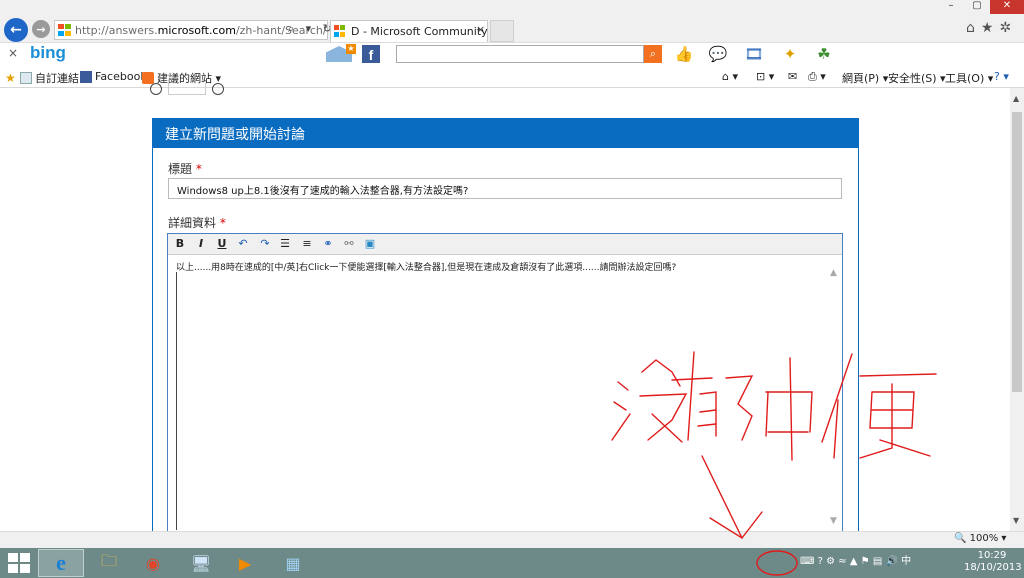  I want to click on bing-search-input, so click(520, 54).